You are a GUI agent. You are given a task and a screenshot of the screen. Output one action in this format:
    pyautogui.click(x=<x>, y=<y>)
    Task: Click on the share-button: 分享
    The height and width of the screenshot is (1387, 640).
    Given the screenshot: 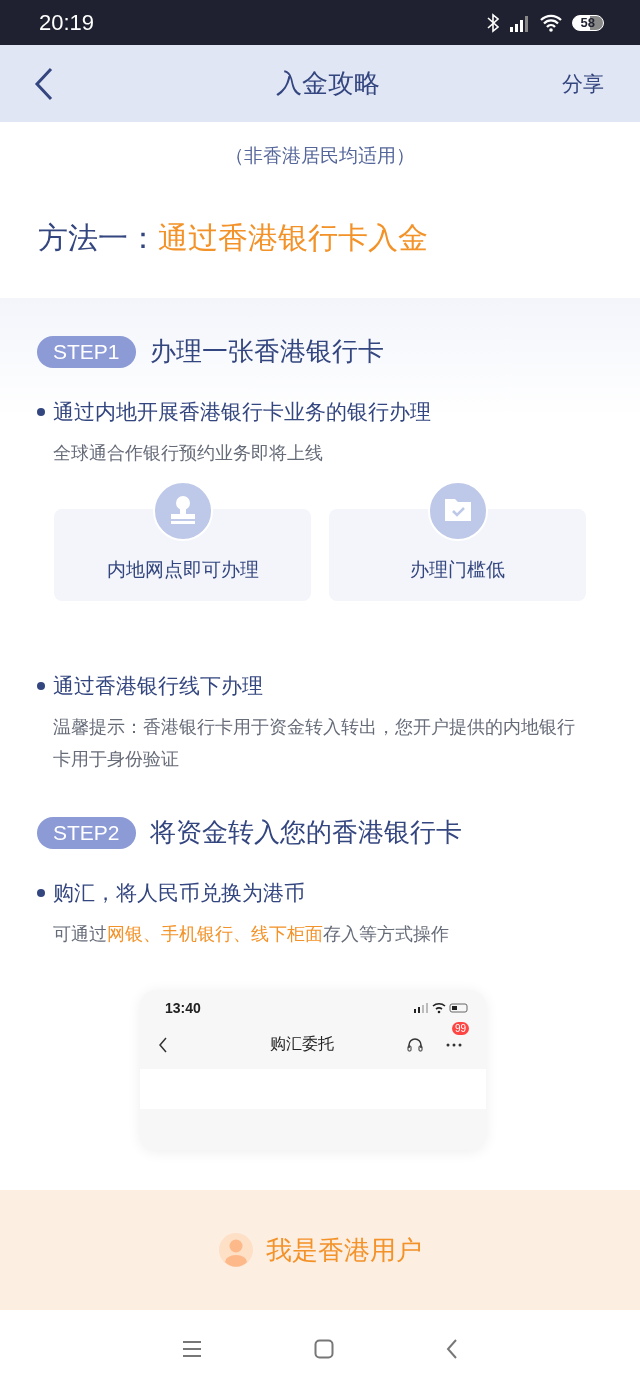 What is the action you would take?
    pyautogui.click(x=583, y=83)
    